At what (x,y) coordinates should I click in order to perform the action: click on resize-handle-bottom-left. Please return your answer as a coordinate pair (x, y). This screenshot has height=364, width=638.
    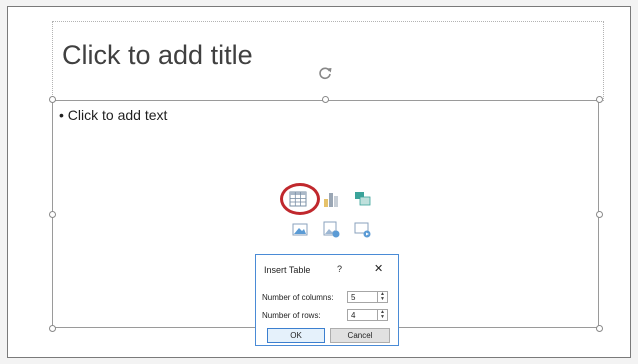
    Looking at the image, I should click on (52, 328).